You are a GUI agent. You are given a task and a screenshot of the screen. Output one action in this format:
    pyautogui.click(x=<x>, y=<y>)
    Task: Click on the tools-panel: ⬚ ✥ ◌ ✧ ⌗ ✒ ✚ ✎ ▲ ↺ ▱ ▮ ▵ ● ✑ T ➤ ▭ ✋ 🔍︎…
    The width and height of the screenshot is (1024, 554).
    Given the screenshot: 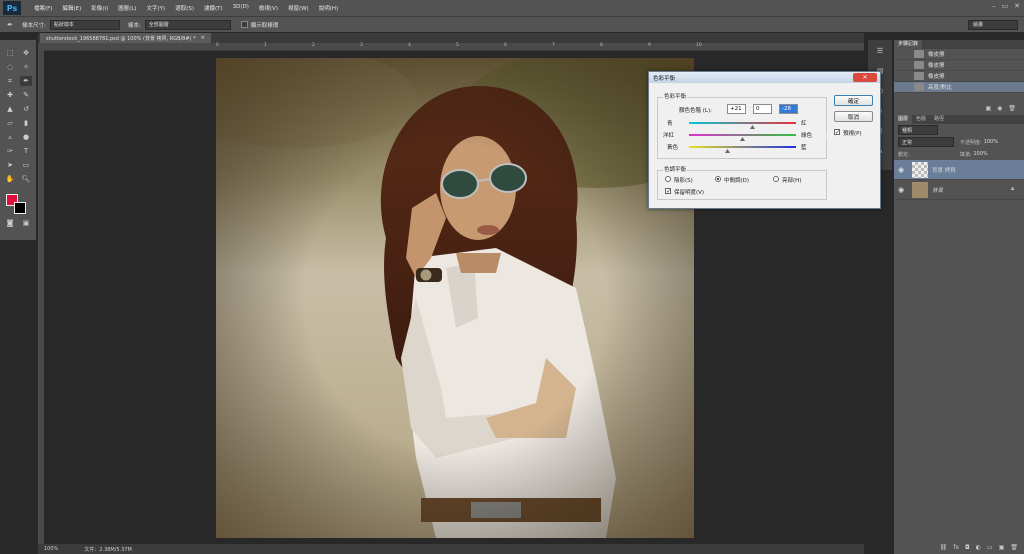 What is the action you would take?
    pyautogui.click(x=18, y=140)
    